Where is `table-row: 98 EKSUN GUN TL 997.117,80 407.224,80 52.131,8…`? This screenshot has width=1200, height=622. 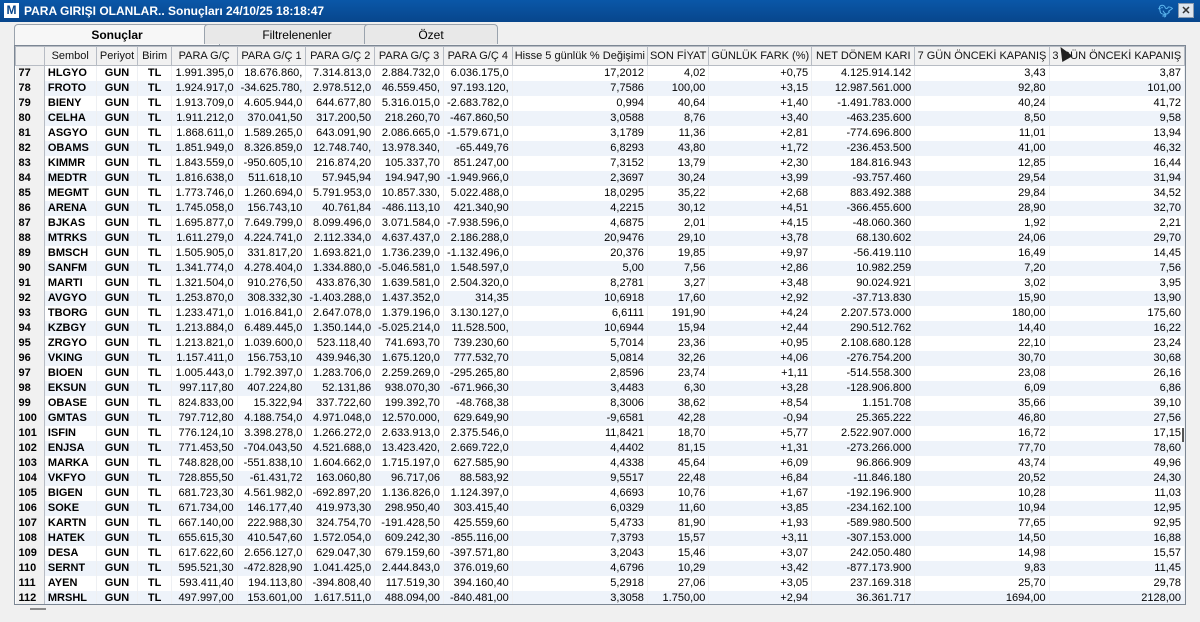 table-row: 98 EKSUN GUN TL 997.117,80 407.224,80 52.131,8… is located at coordinates (600, 388).